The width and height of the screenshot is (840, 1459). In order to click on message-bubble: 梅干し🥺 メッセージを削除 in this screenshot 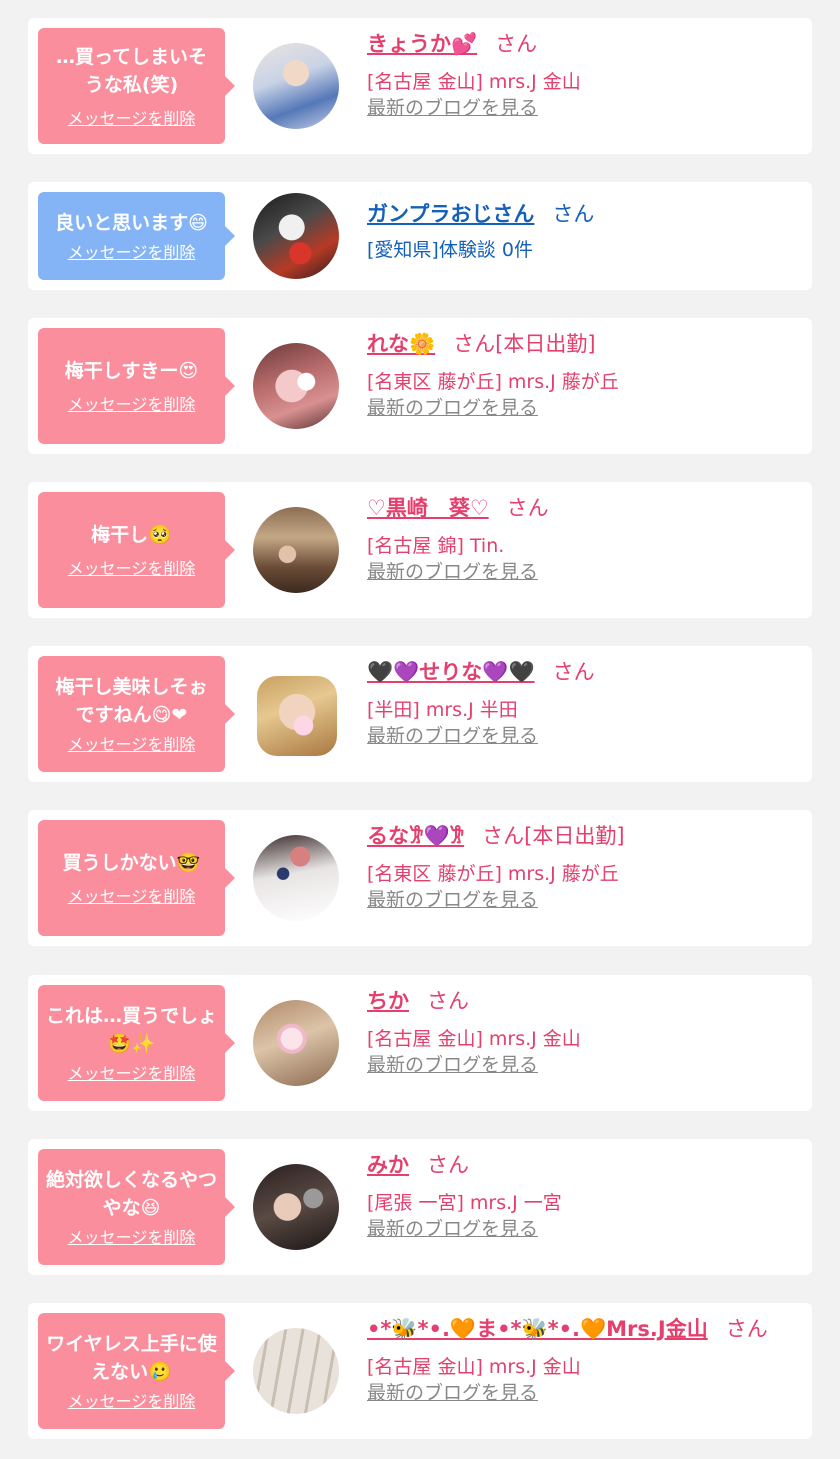, I will do `click(136, 550)`.